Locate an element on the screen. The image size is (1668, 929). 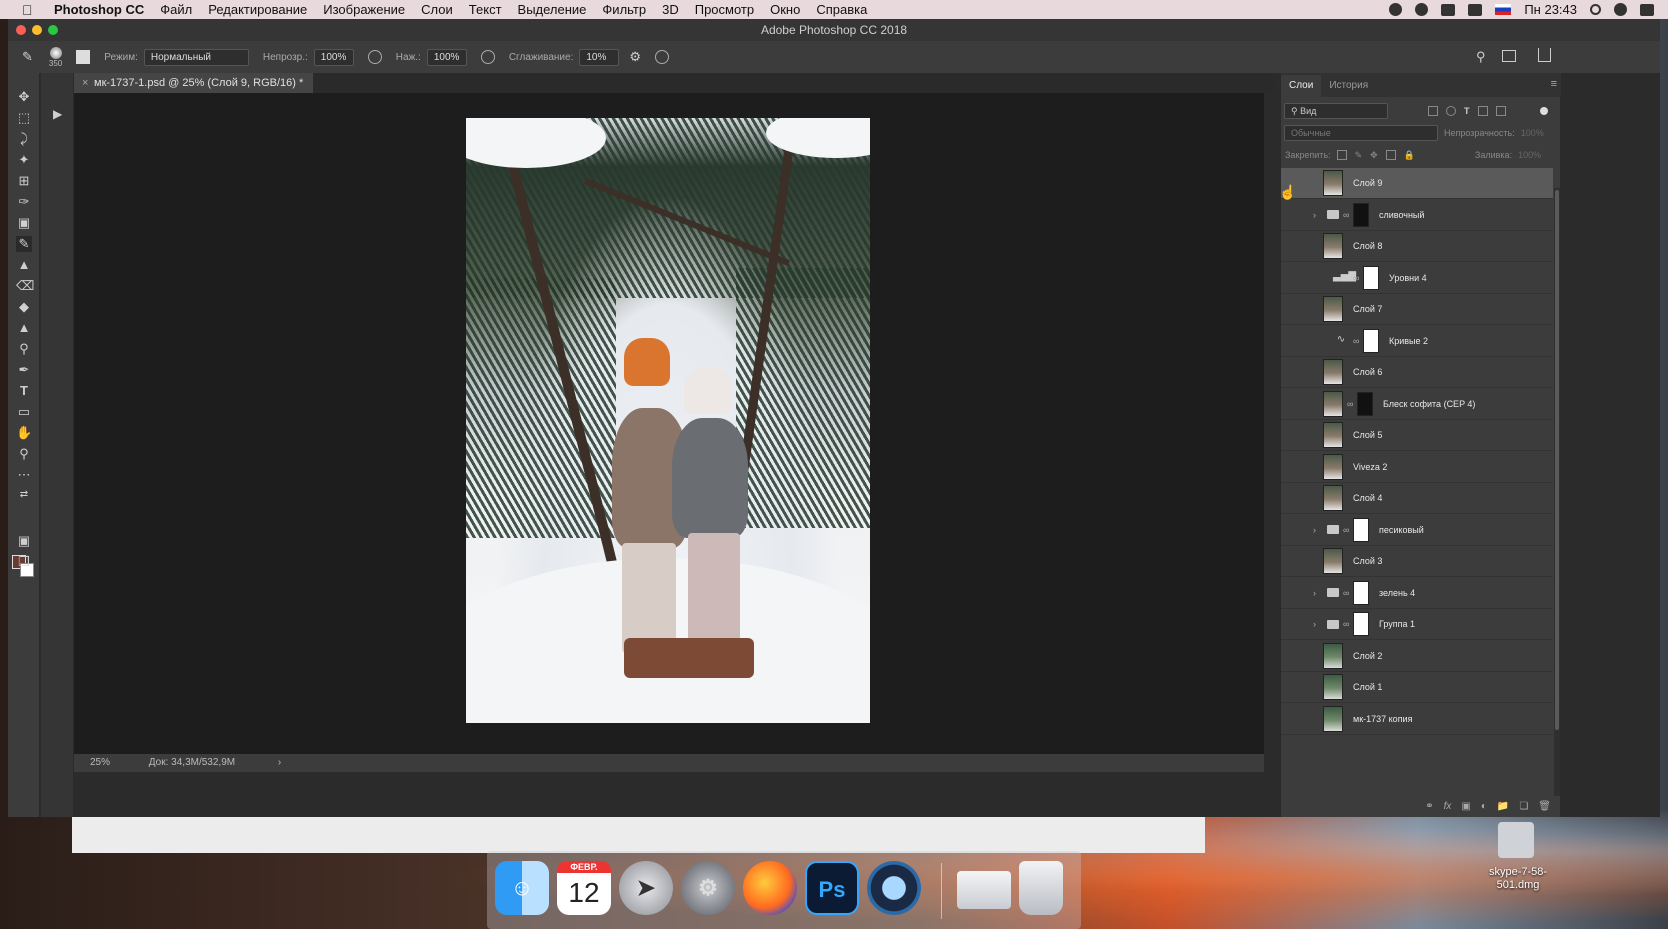
minimize-window-icon is located at coordinates (37, 30).